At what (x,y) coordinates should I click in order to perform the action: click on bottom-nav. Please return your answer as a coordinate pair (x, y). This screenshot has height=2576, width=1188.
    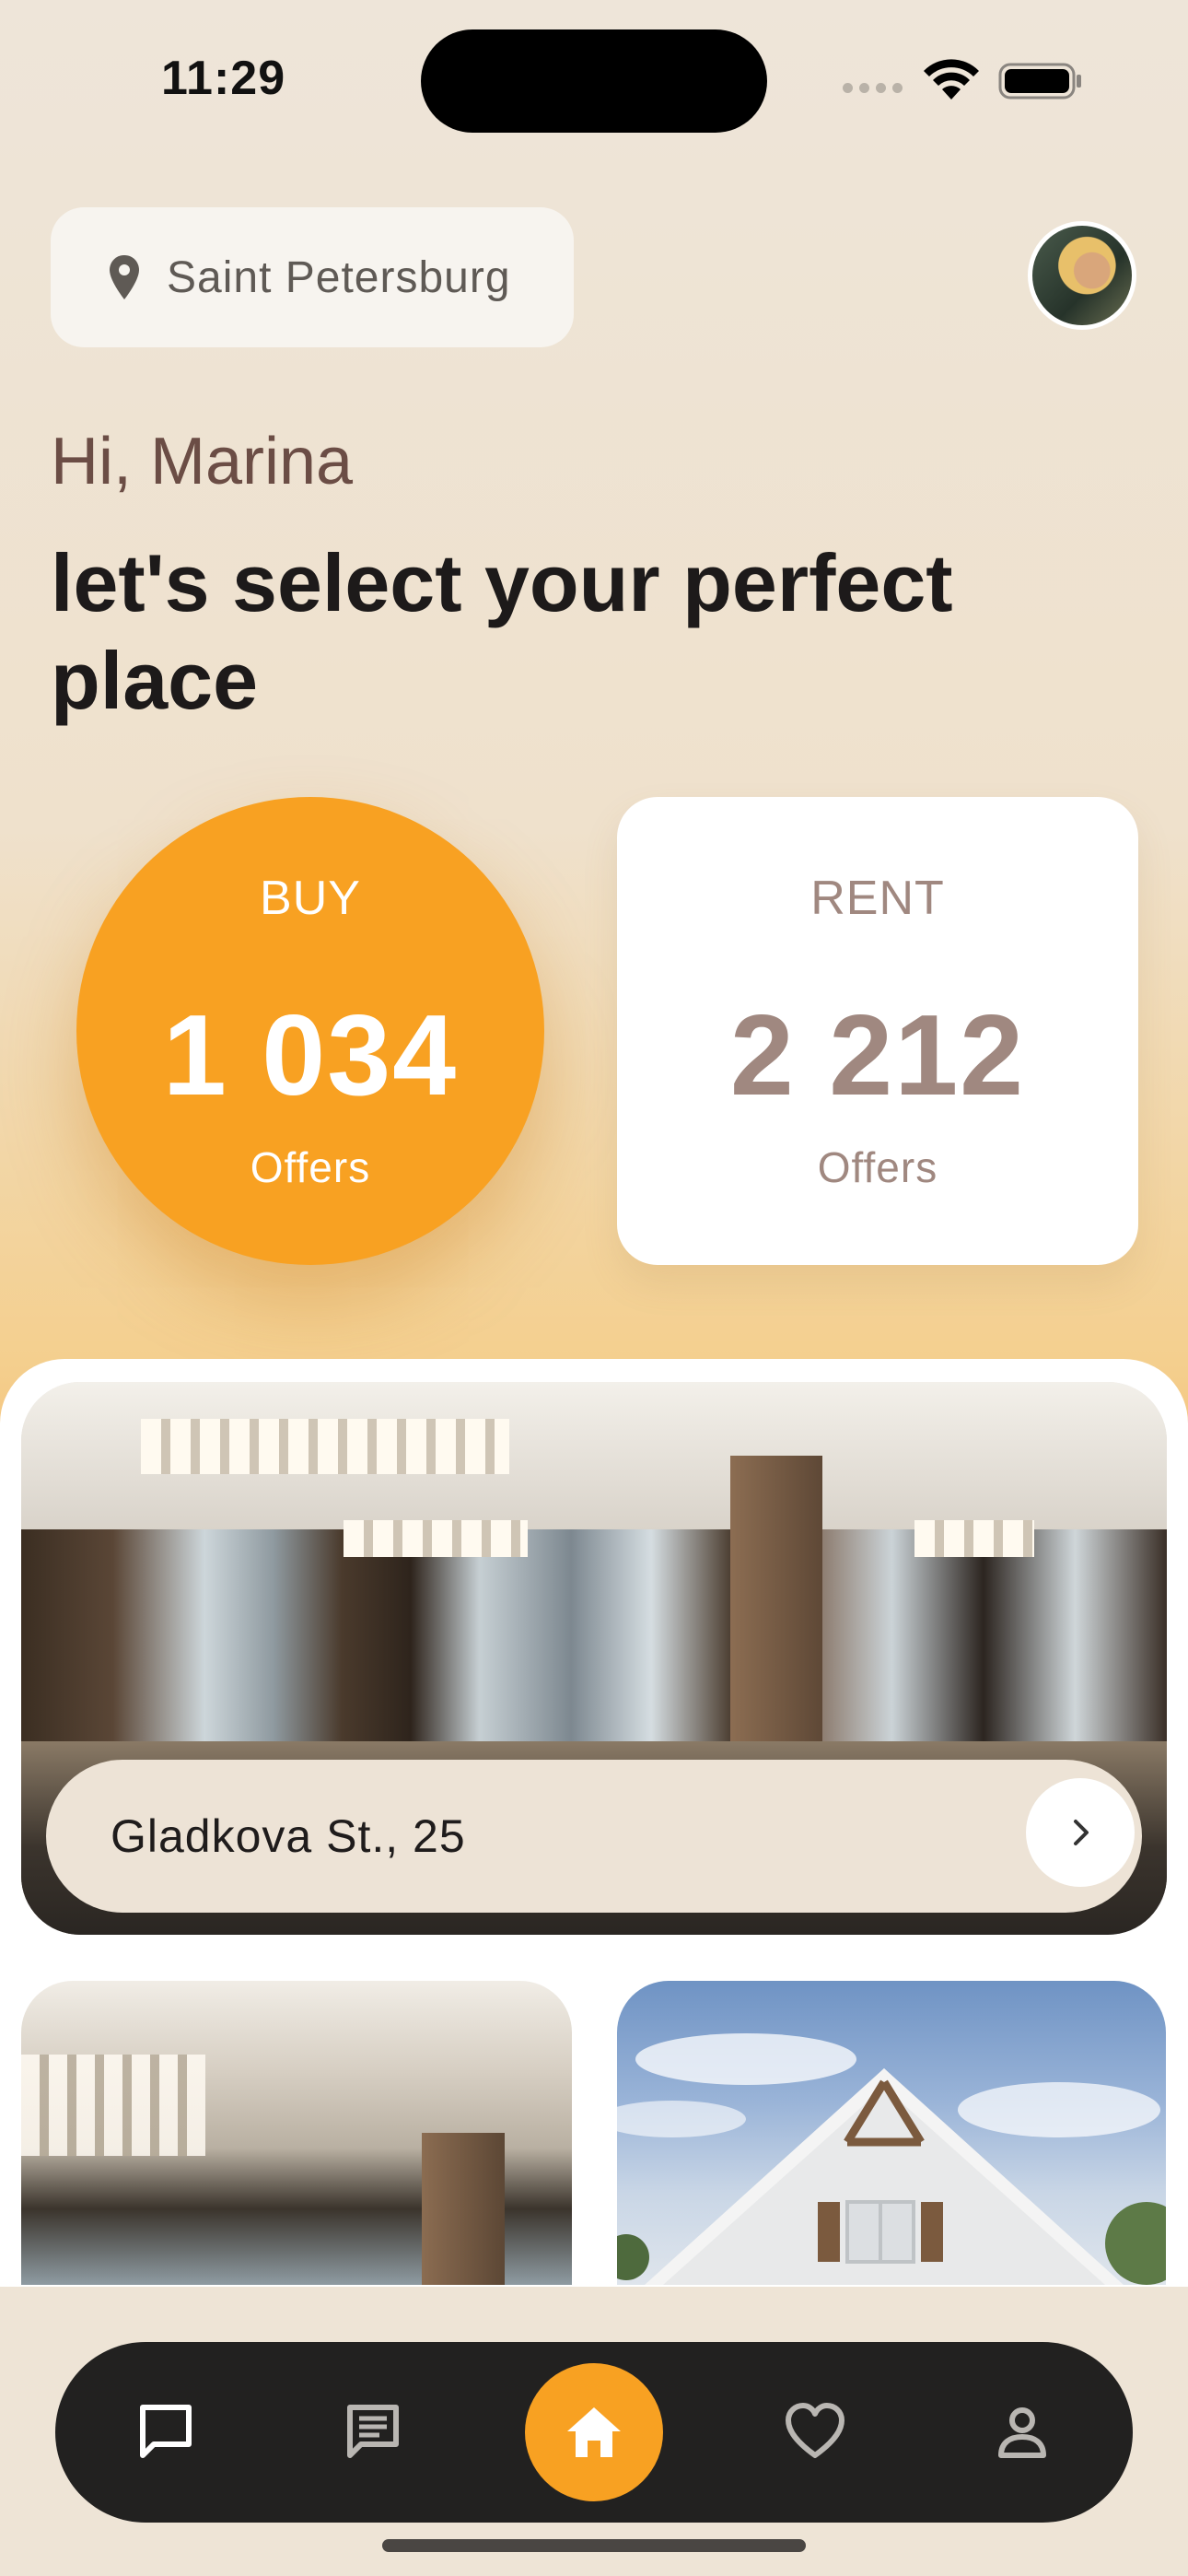
    Looking at the image, I should click on (594, 2432).